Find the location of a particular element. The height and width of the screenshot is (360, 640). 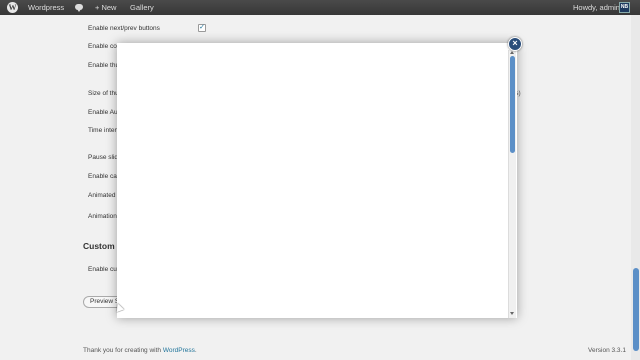

setting-label-custom: Enable cus is located at coordinates (104, 269).